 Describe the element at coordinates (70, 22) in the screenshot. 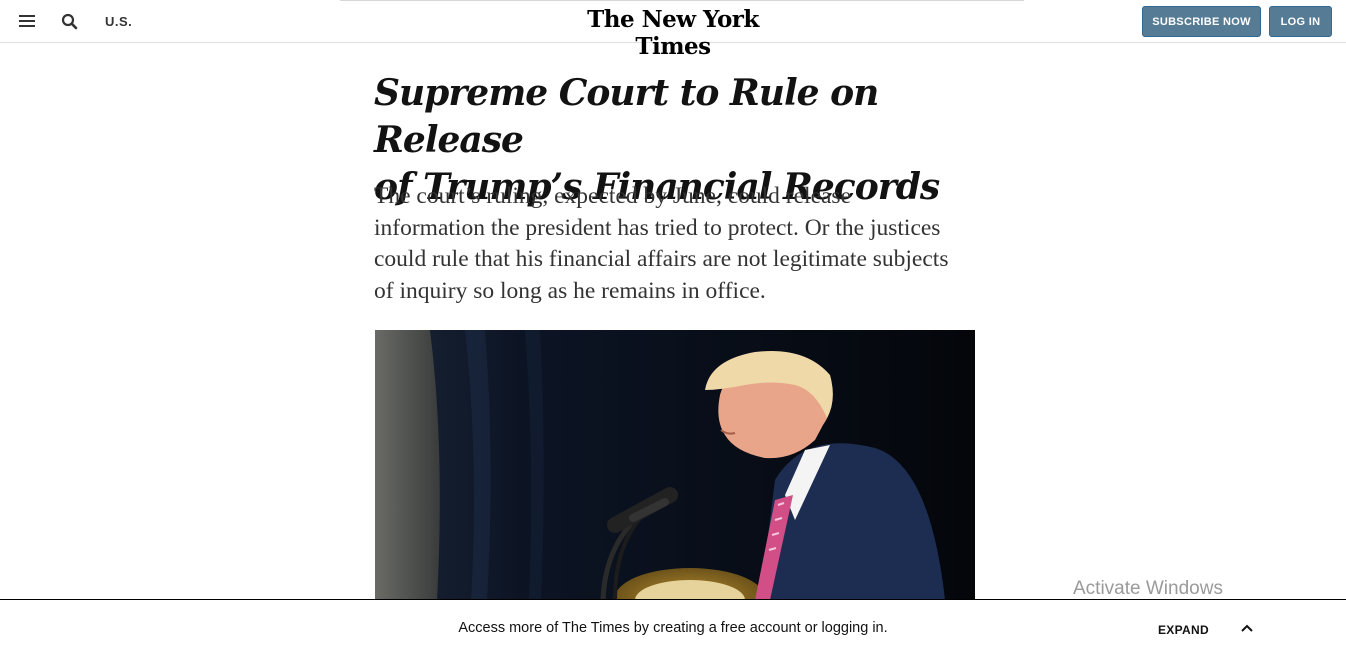

I see `search-icon` at that location.